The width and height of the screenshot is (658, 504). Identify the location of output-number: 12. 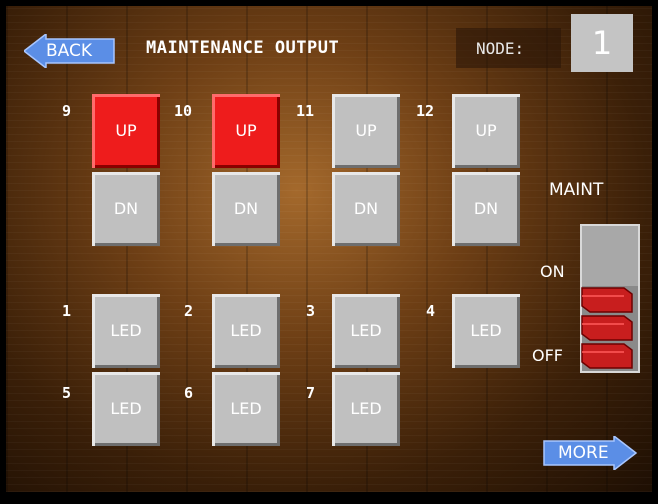
(425, 111).